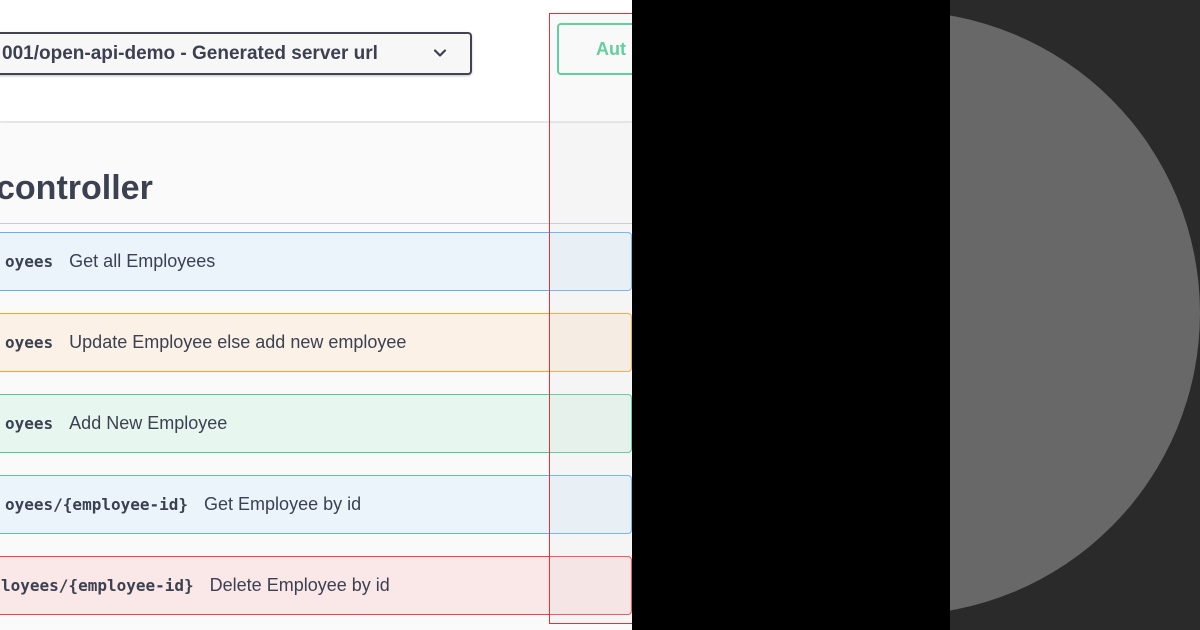 Image resolution: width=1200 pixels, height=630 pixels. I want to click on operation-get-employees: oyees Get all Employees, so click(316, 261).